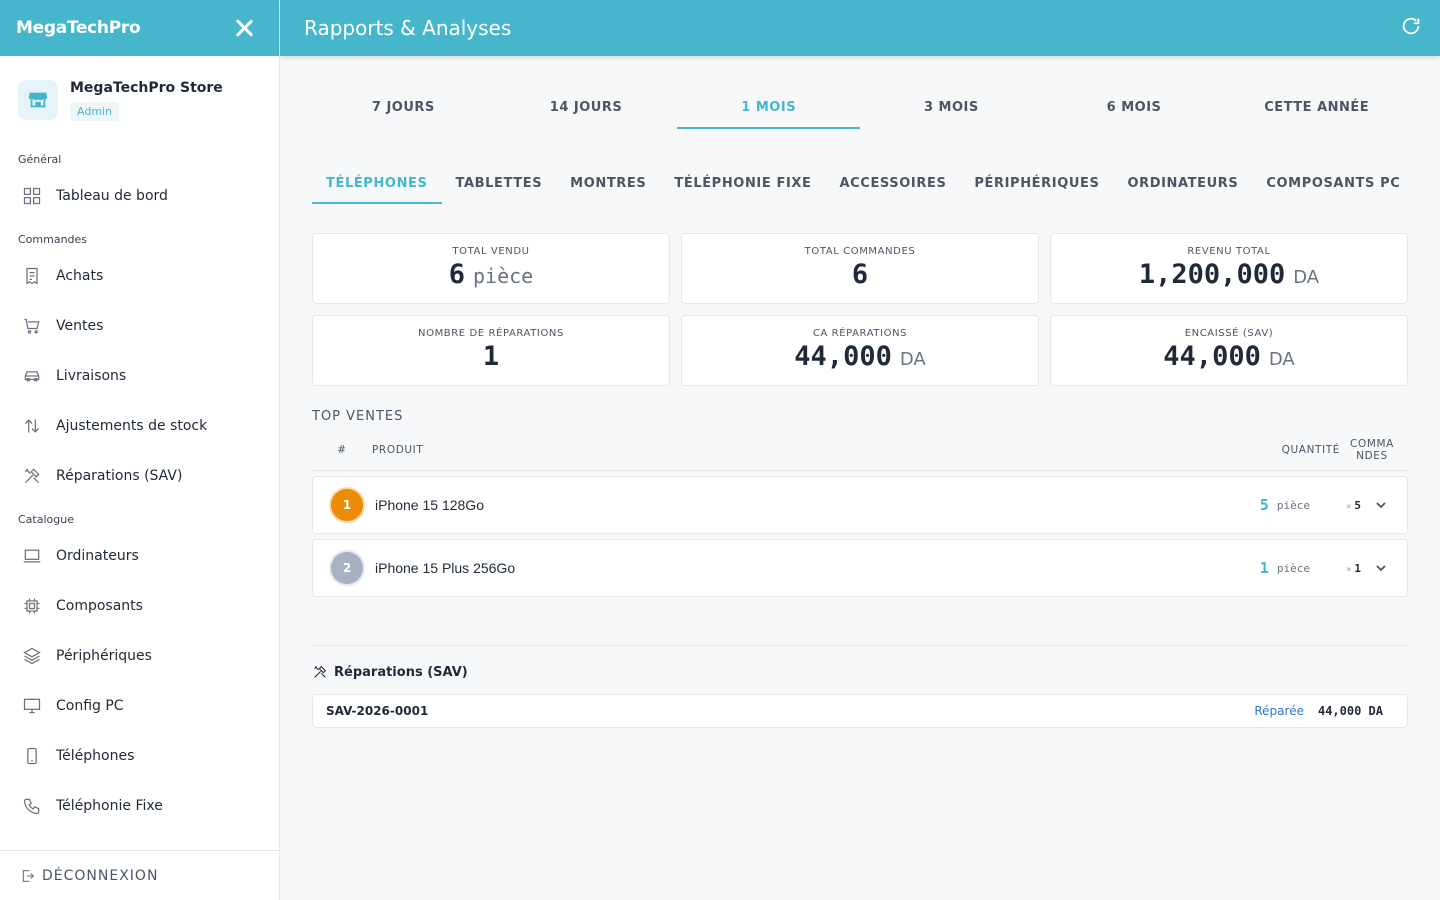 The width and height of the screenshot is (1440, 900). I want to click on layers-icon, so click(32, 656).